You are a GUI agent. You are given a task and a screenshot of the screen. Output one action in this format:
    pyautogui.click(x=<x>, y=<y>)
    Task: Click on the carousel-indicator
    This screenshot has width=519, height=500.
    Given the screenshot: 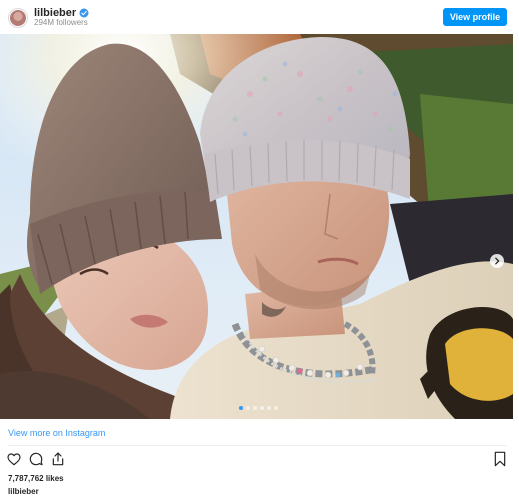 What is the action you would take?
    pyautogui.click(x=258, y=408)
    